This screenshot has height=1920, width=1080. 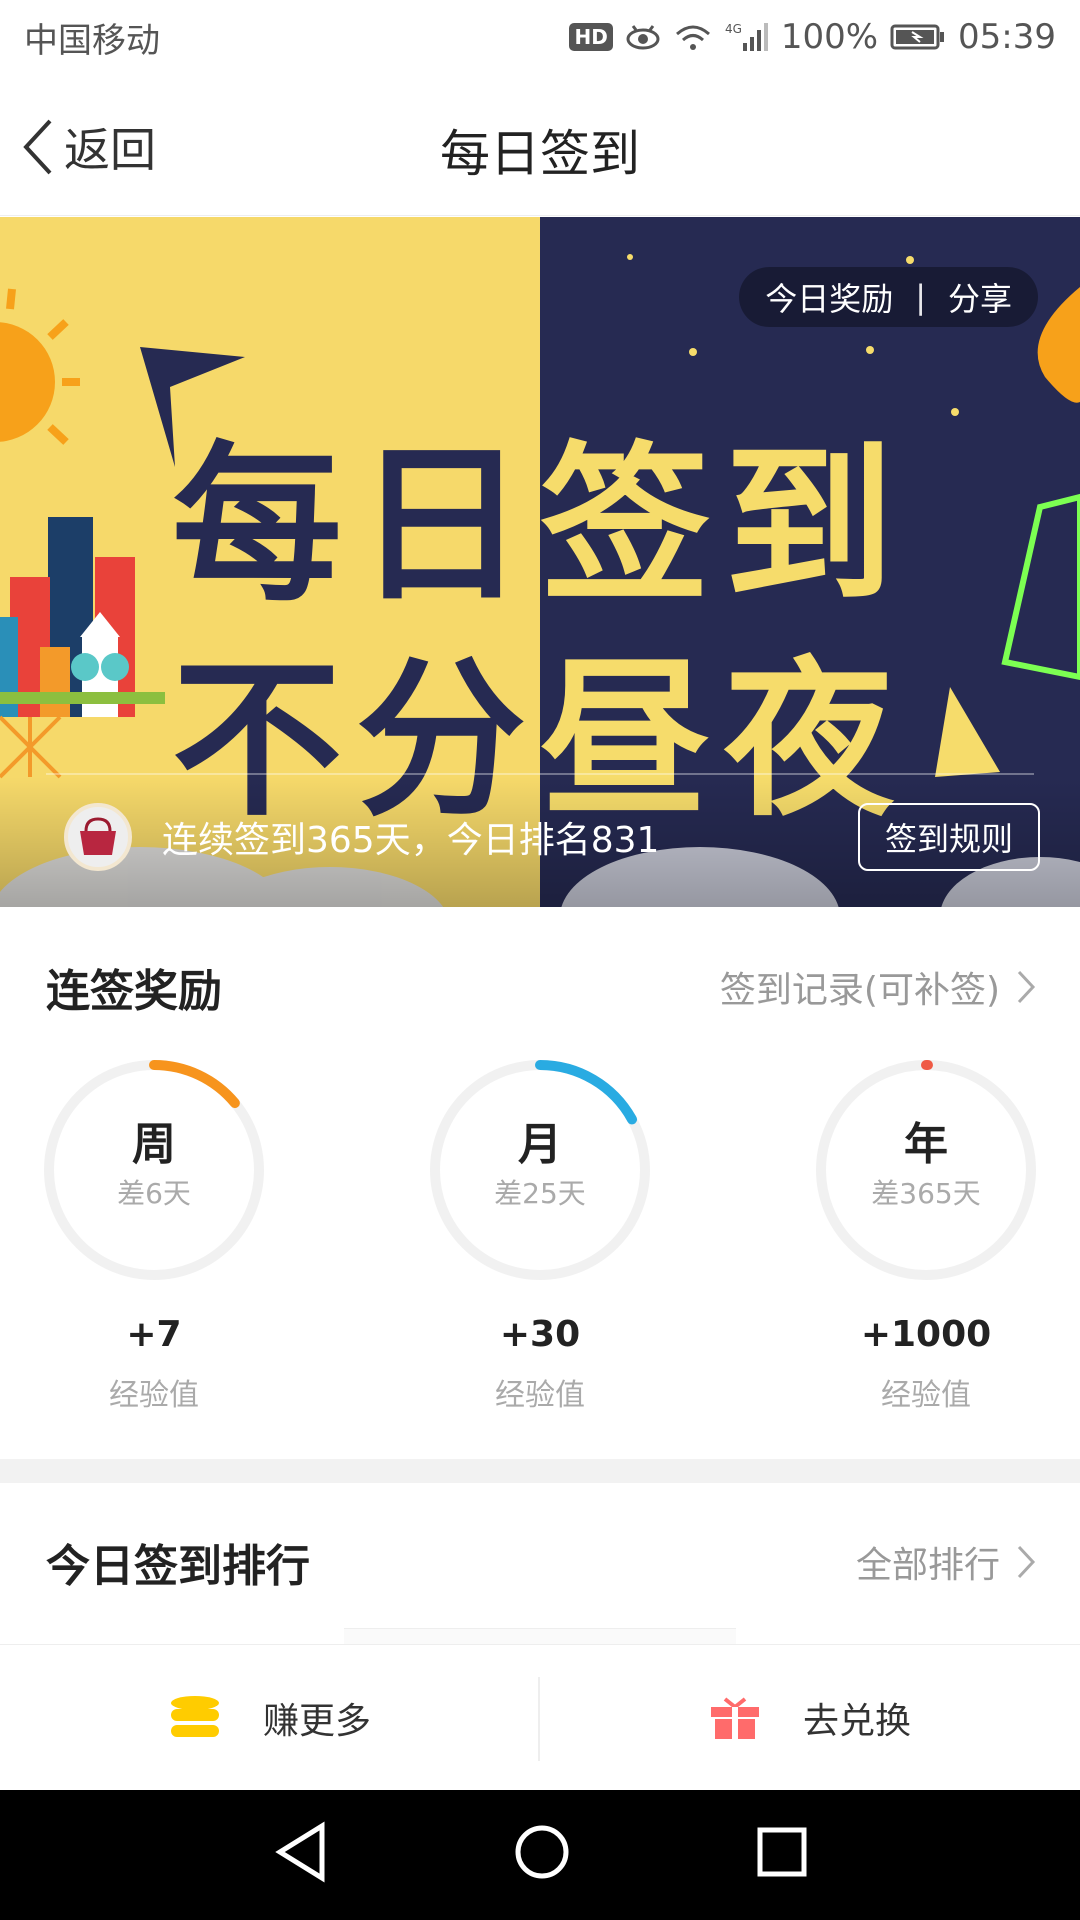 I want to click on nav-bar: 返回 每日签到, so click(x=540, y=145).